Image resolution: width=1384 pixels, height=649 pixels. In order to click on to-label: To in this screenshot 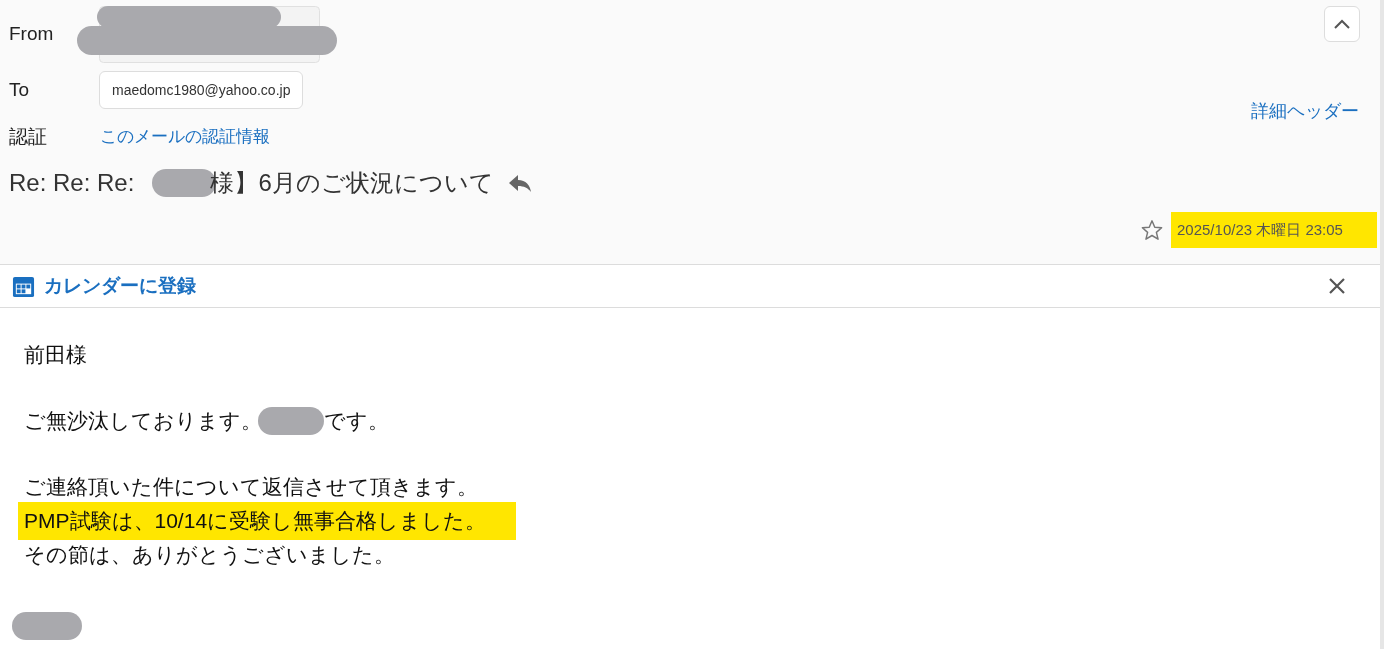, I will do `click(20, 89)`.